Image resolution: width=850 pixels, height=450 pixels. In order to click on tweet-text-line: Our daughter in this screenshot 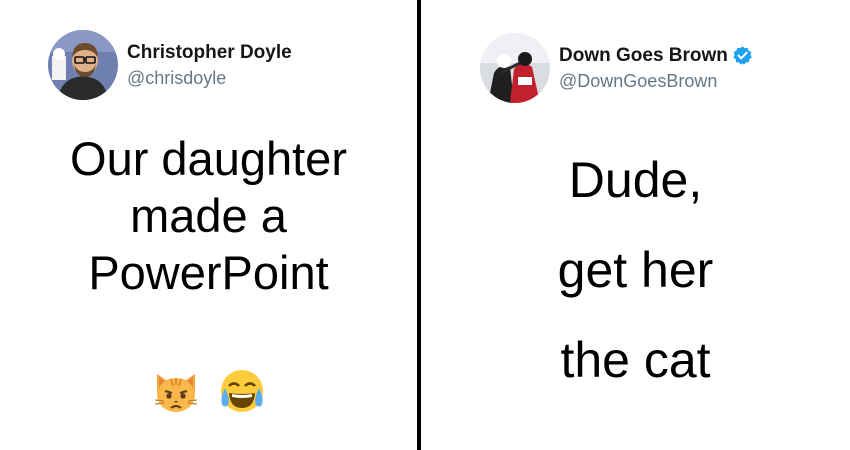, I will do `click(208, 158)`.